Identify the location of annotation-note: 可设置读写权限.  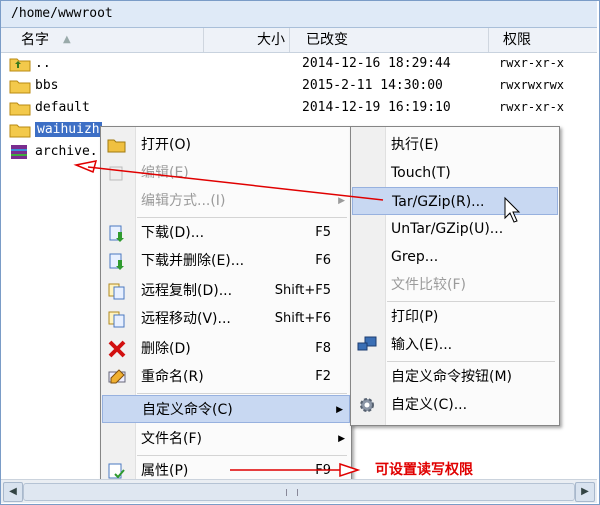
(424, 470).